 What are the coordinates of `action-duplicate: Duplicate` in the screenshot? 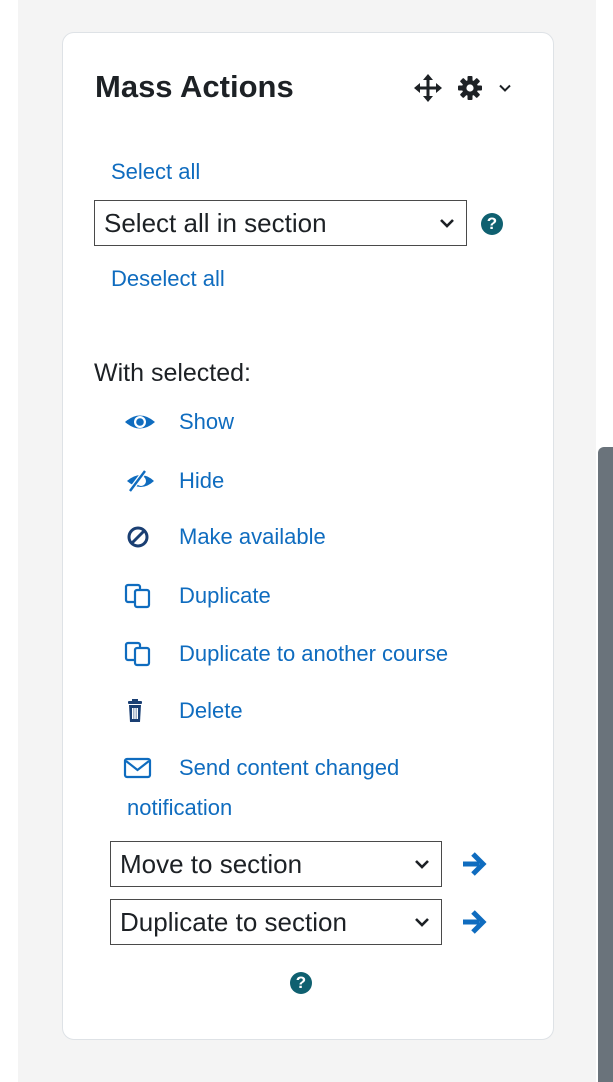 It's located at (197, 596).